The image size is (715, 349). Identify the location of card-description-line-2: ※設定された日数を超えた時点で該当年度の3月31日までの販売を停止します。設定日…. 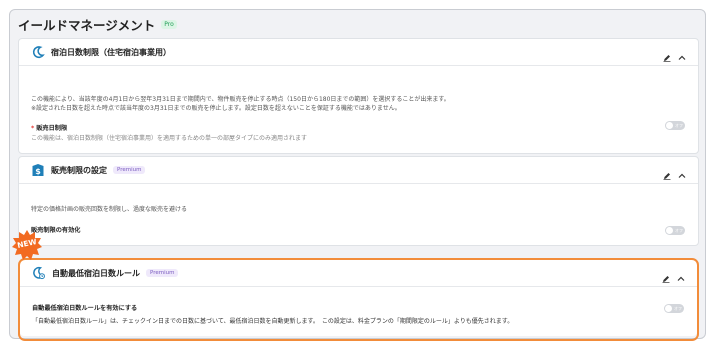
(216, 108).